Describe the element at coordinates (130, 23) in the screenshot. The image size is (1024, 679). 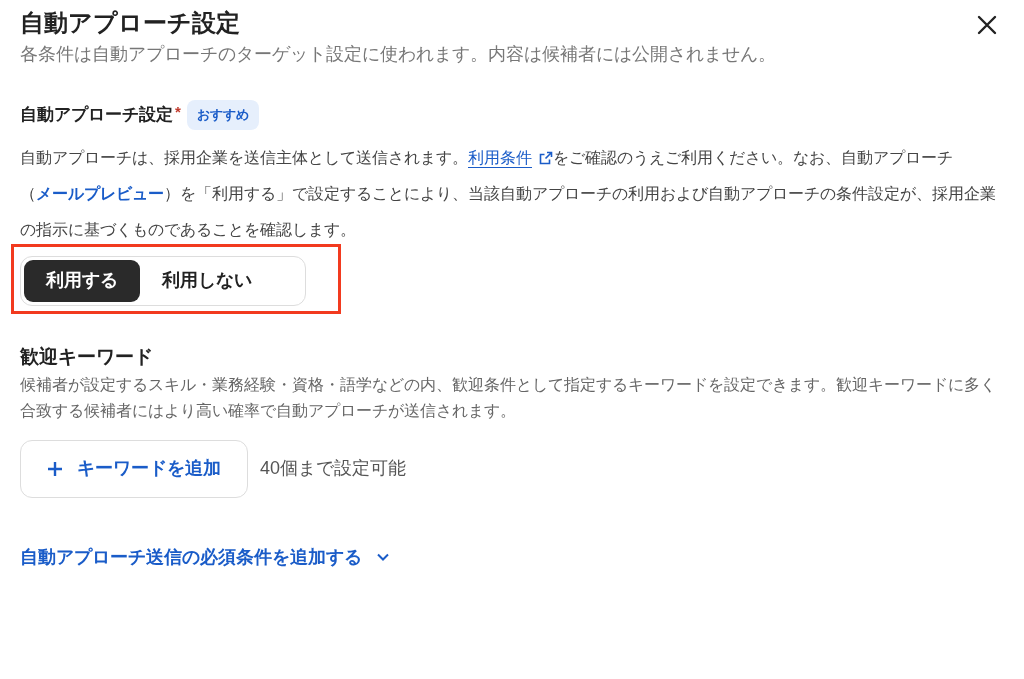
I see `dialog-title: 自動アプローチ設定` at that location.